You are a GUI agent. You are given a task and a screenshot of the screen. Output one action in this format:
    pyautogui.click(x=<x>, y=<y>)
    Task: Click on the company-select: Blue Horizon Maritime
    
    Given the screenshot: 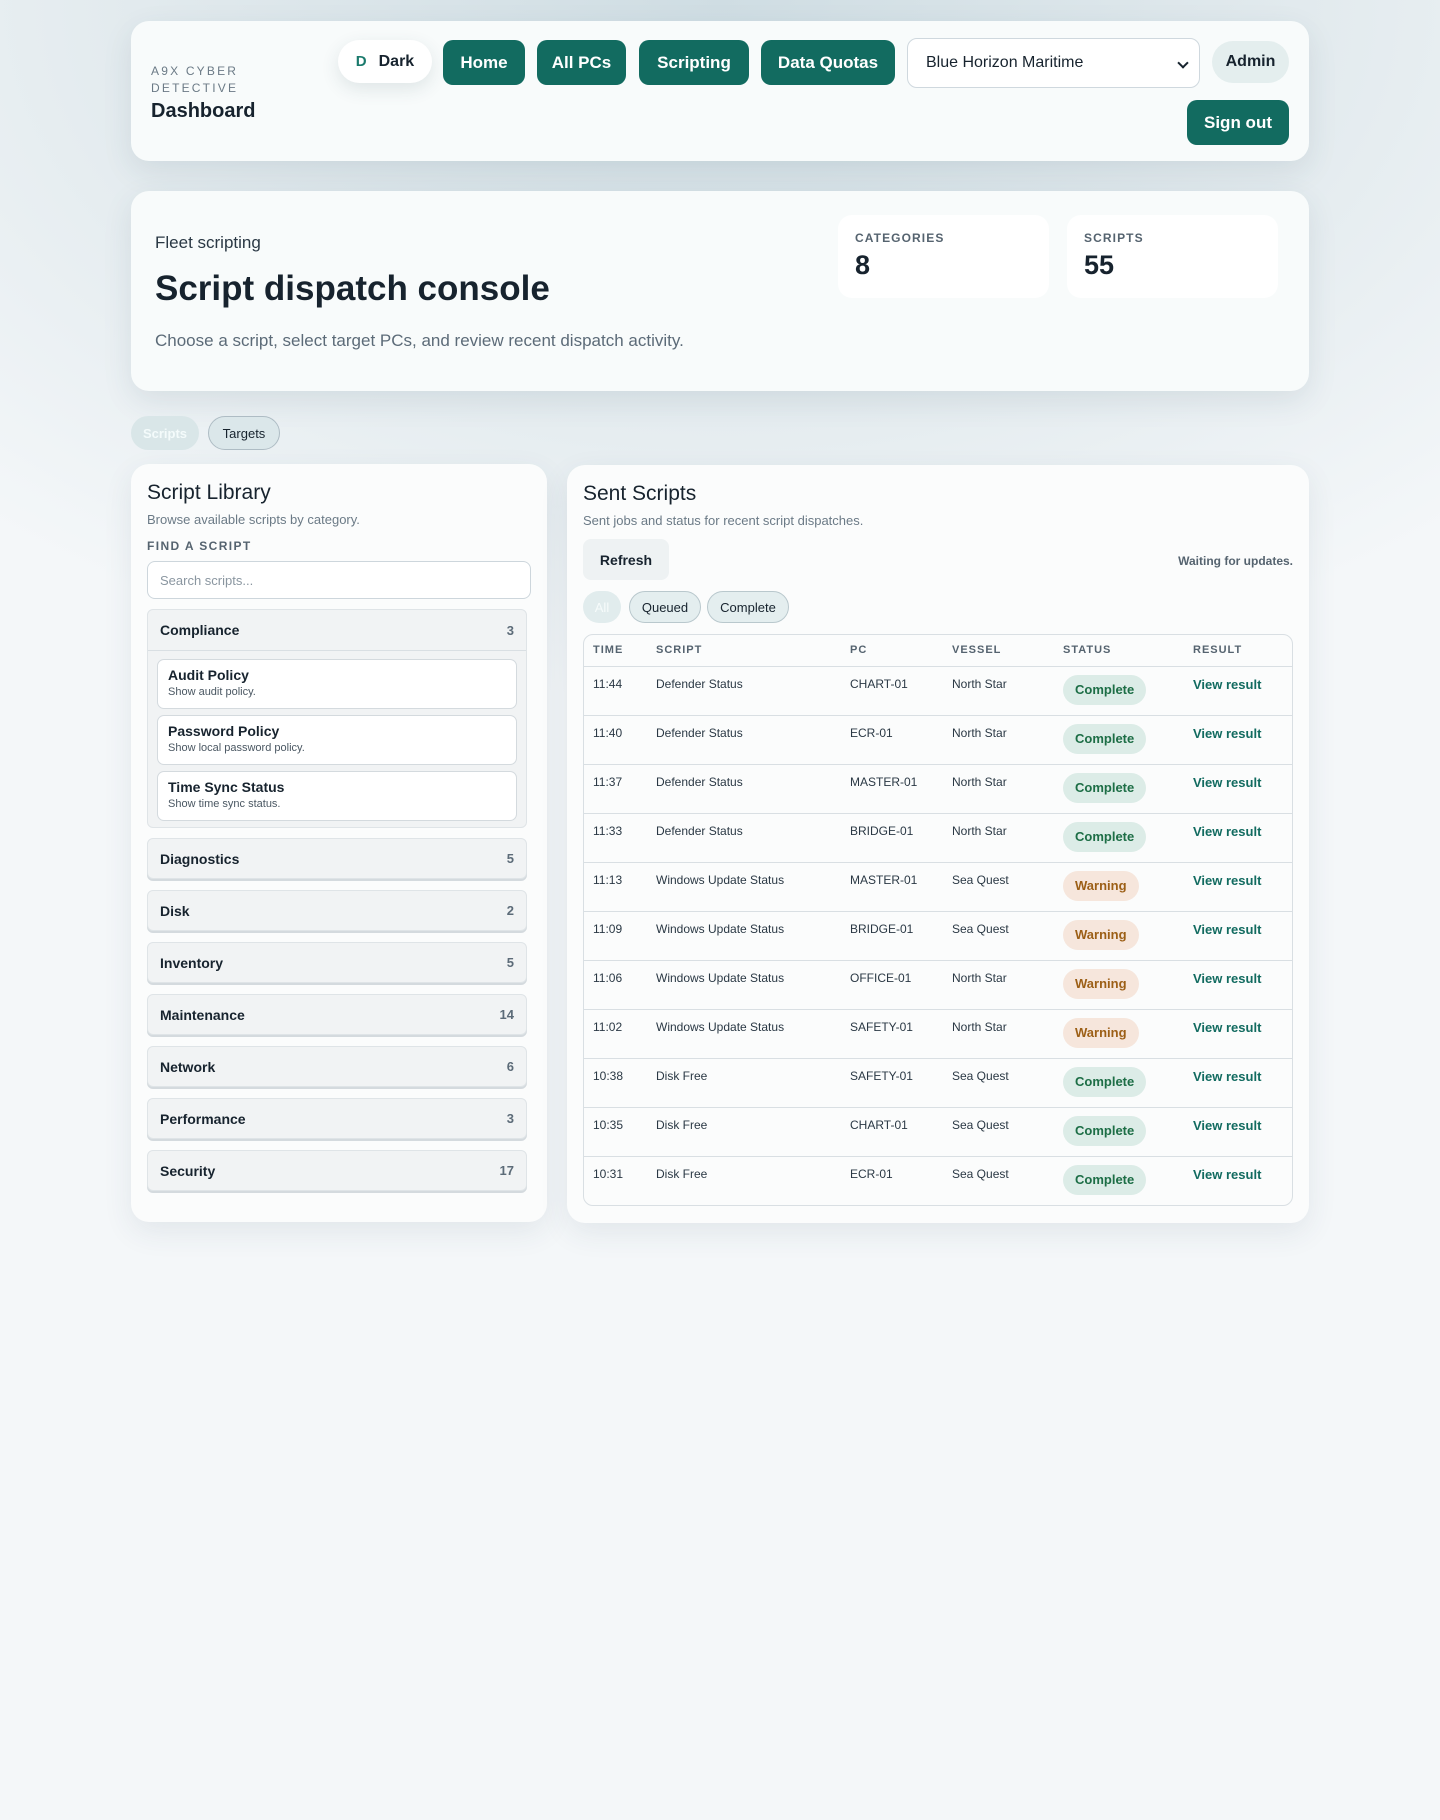 What is the action you would take?
    pyautogui.click(x=1053, y=63)
    